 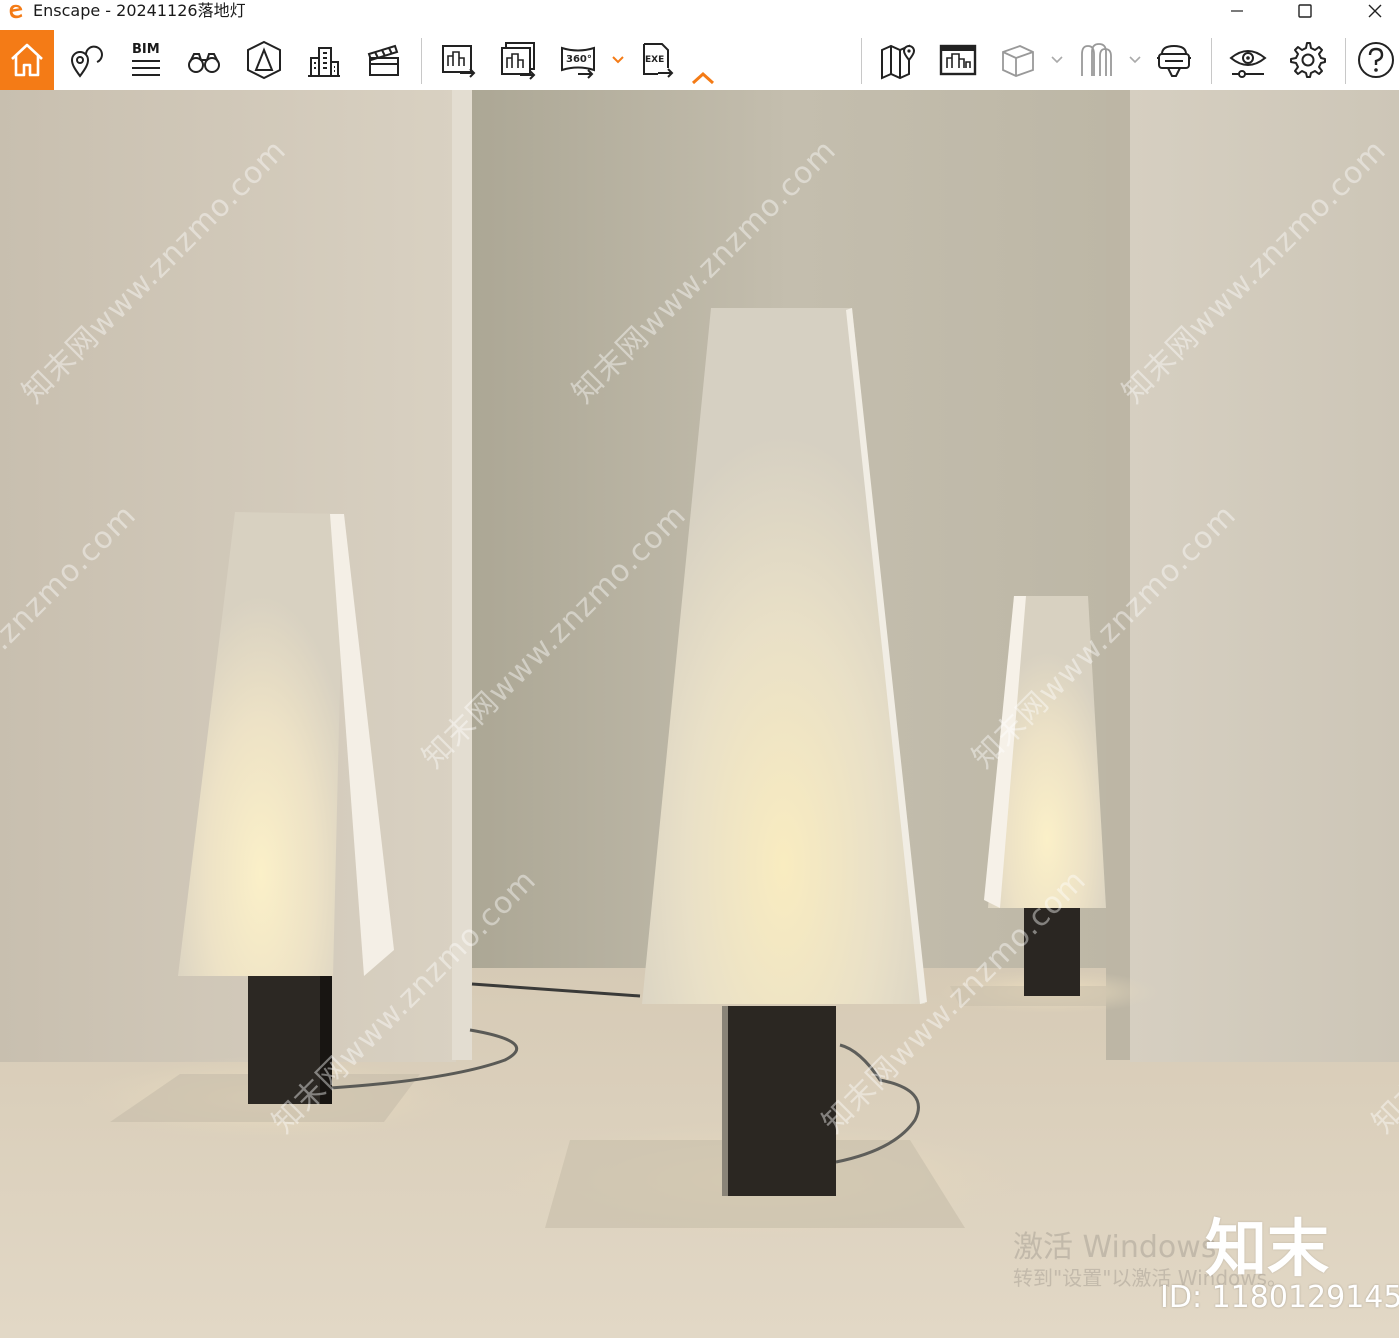 I want to click on vr-headset-button, so click(x=1174, y=60).